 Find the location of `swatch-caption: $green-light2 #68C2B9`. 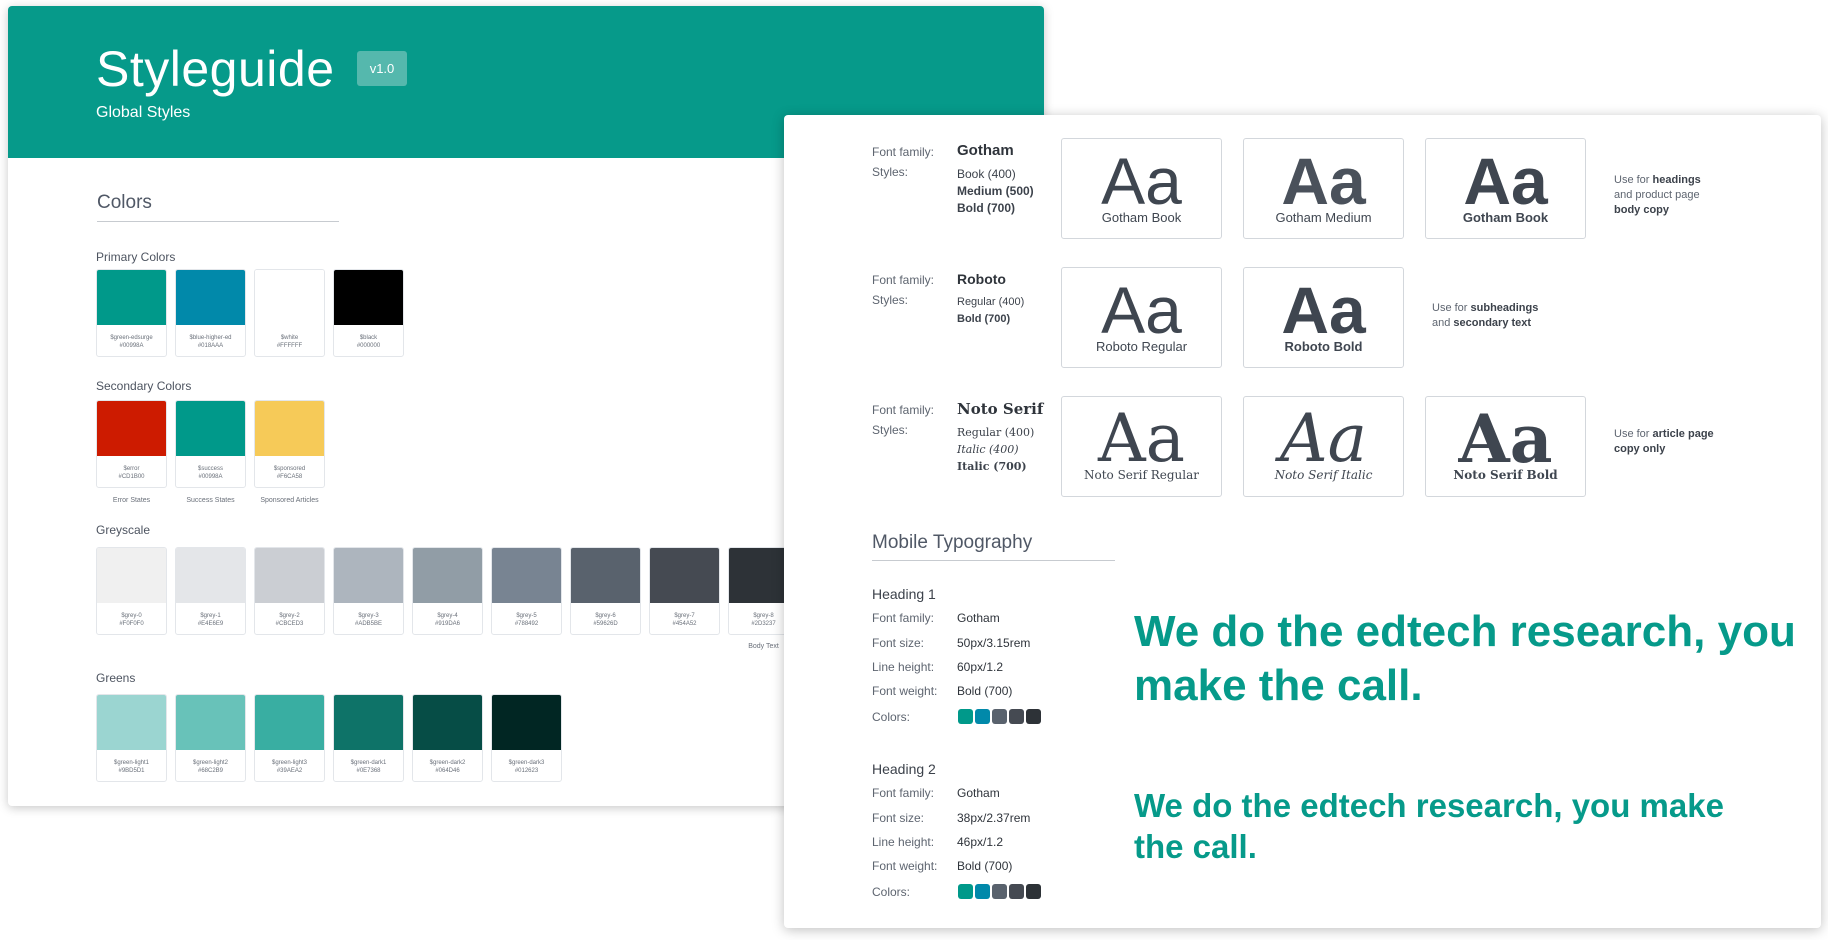

swatch-caption: $green-light2 #68C2B9 is located at coordinates (210, 765).